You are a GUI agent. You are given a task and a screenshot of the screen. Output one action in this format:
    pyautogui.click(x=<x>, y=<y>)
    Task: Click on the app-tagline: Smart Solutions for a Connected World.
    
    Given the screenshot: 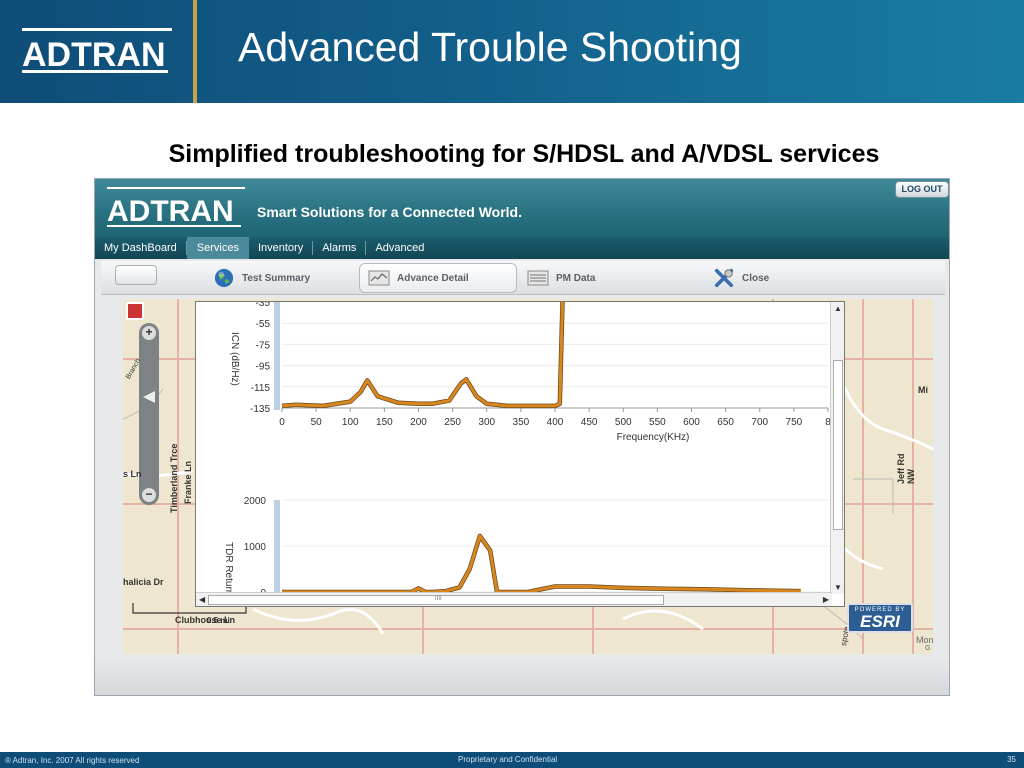 What is the action you would take?
    pyautogui.click(x=389, y=212)
    